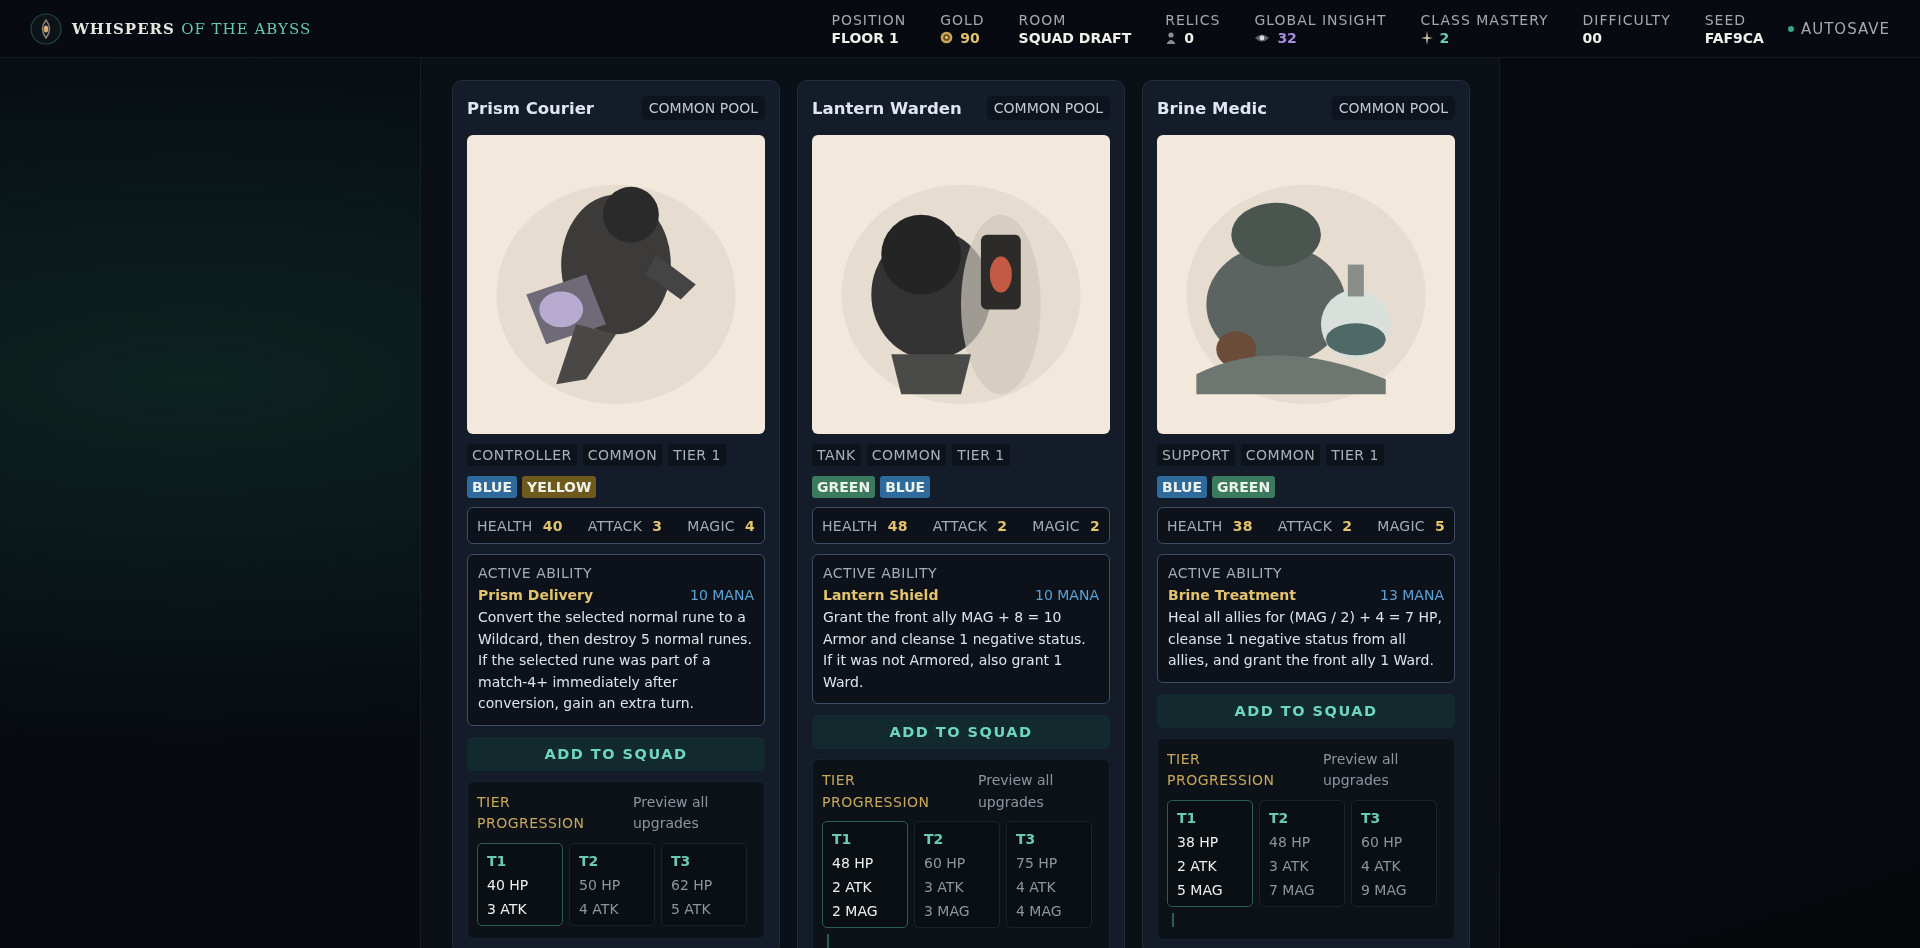 The image size is (1920, 948). What do you see at coordinates (1726, 19) in the screenshot?
I see `stat-label: SEED` at bounding box center [1726, 19].